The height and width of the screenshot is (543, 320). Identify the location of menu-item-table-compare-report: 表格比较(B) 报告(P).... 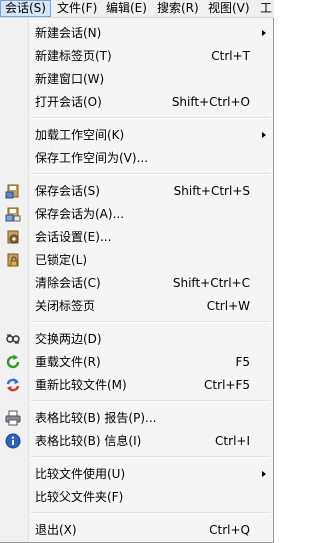
(136, 418).